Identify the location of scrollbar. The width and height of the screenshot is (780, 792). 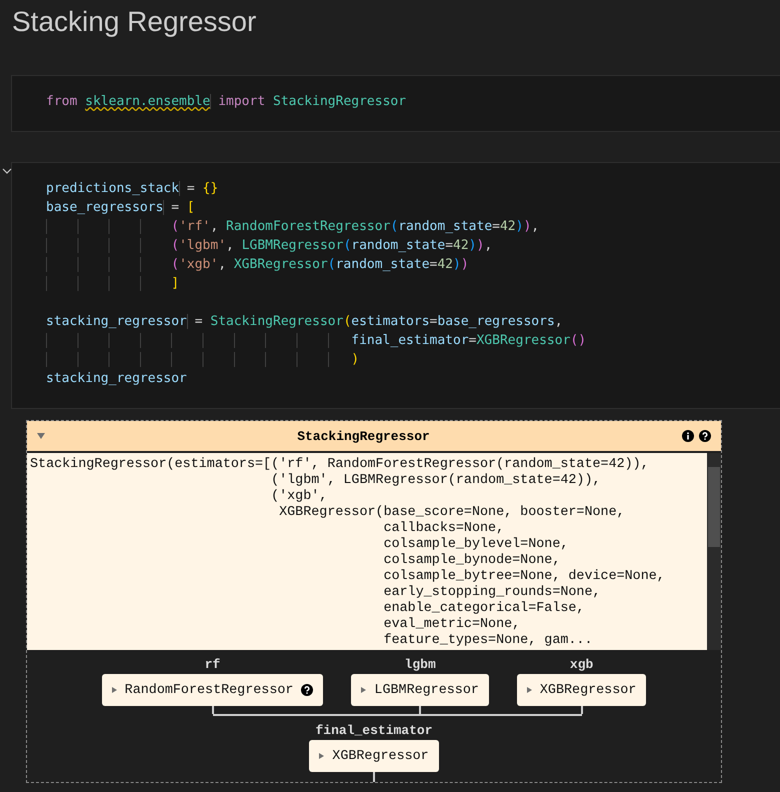
(714, 551).